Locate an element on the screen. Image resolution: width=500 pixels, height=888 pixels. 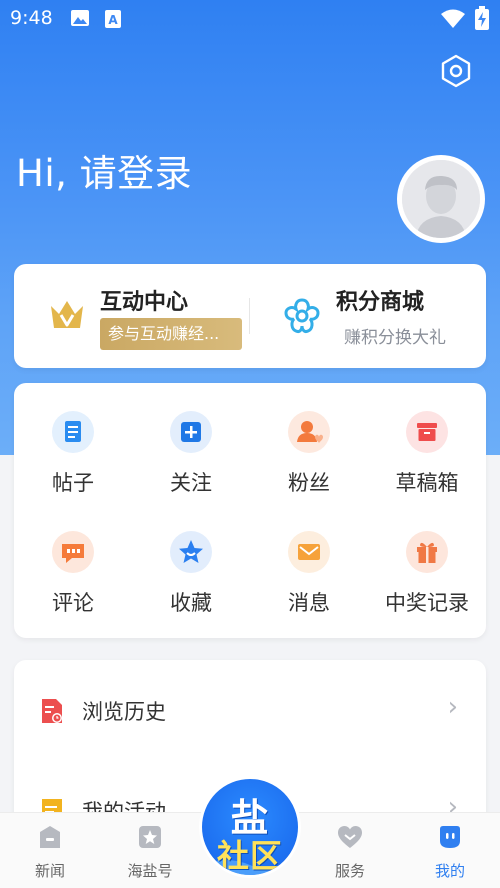
comment-bubble-icon is located at coordinates (73, 552).